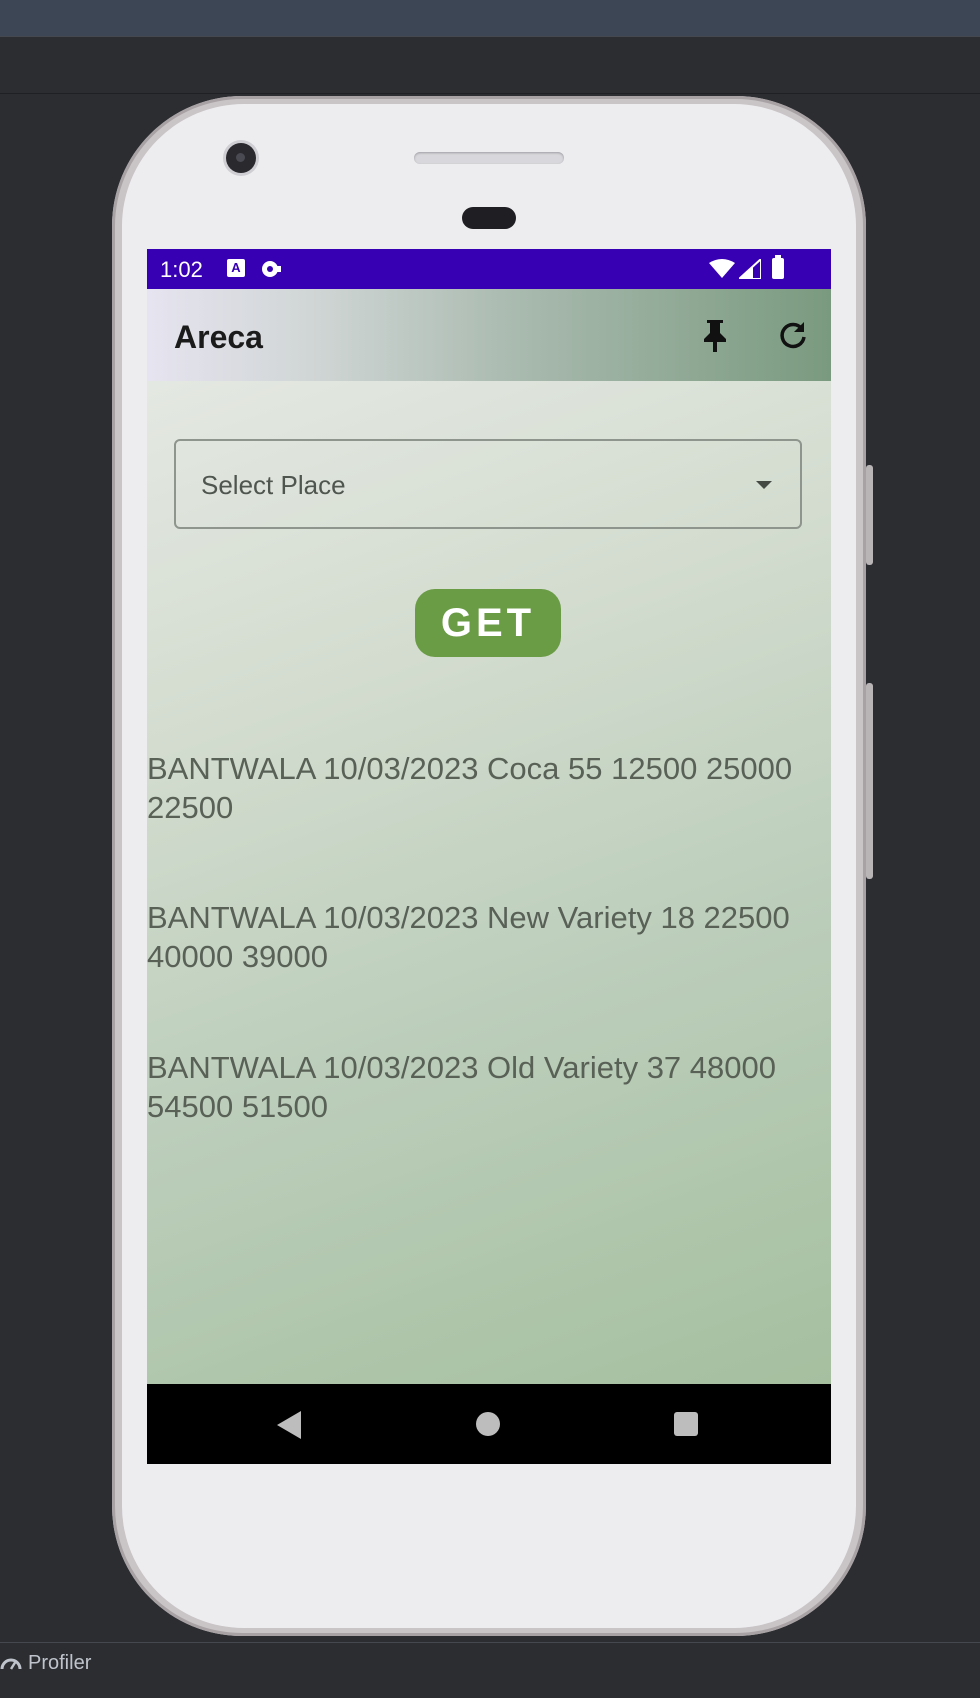 The image size is (980, 1698). What do you see at coordinates (241, 158) in the screenshot?
I see `front-camera-icon` at bounding box center [241, 158].